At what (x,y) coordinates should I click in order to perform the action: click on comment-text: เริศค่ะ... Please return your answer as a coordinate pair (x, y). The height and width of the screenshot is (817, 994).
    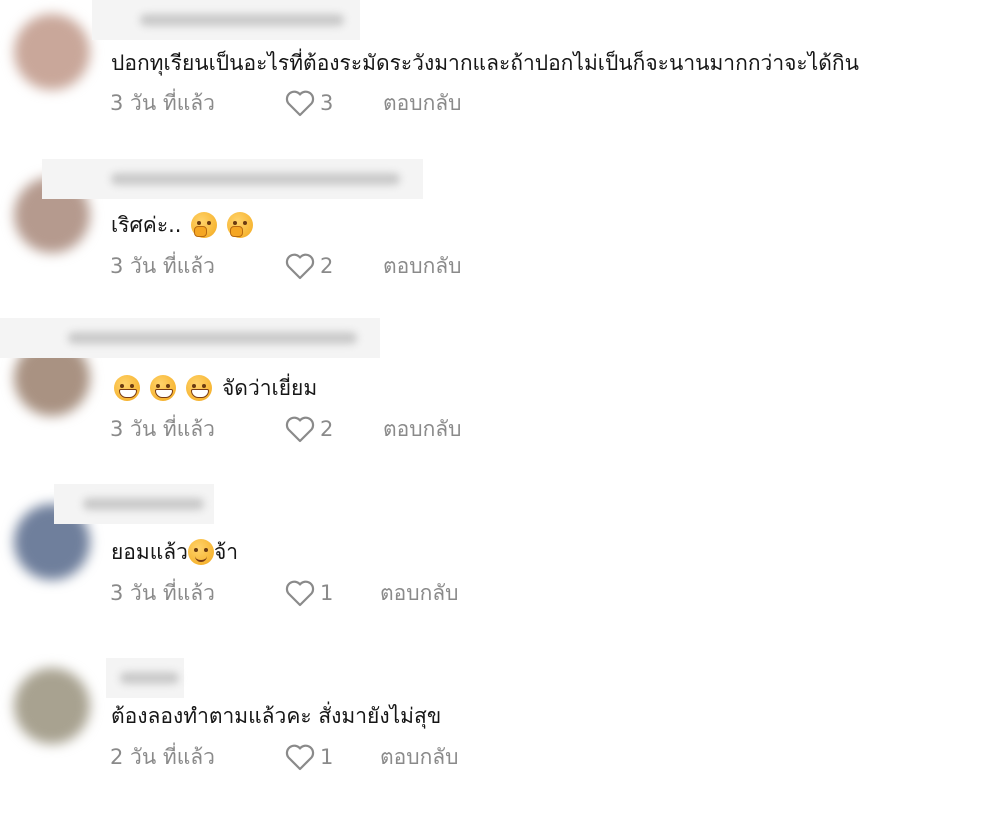
    Looking at the image, I should click on (182, 225).